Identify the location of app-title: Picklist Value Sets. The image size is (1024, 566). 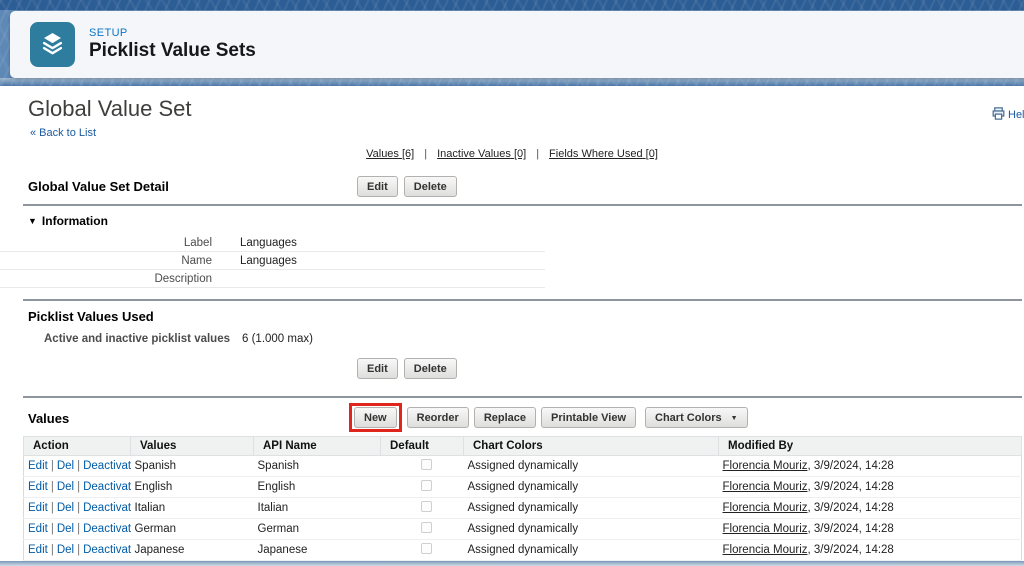
(172, 50).